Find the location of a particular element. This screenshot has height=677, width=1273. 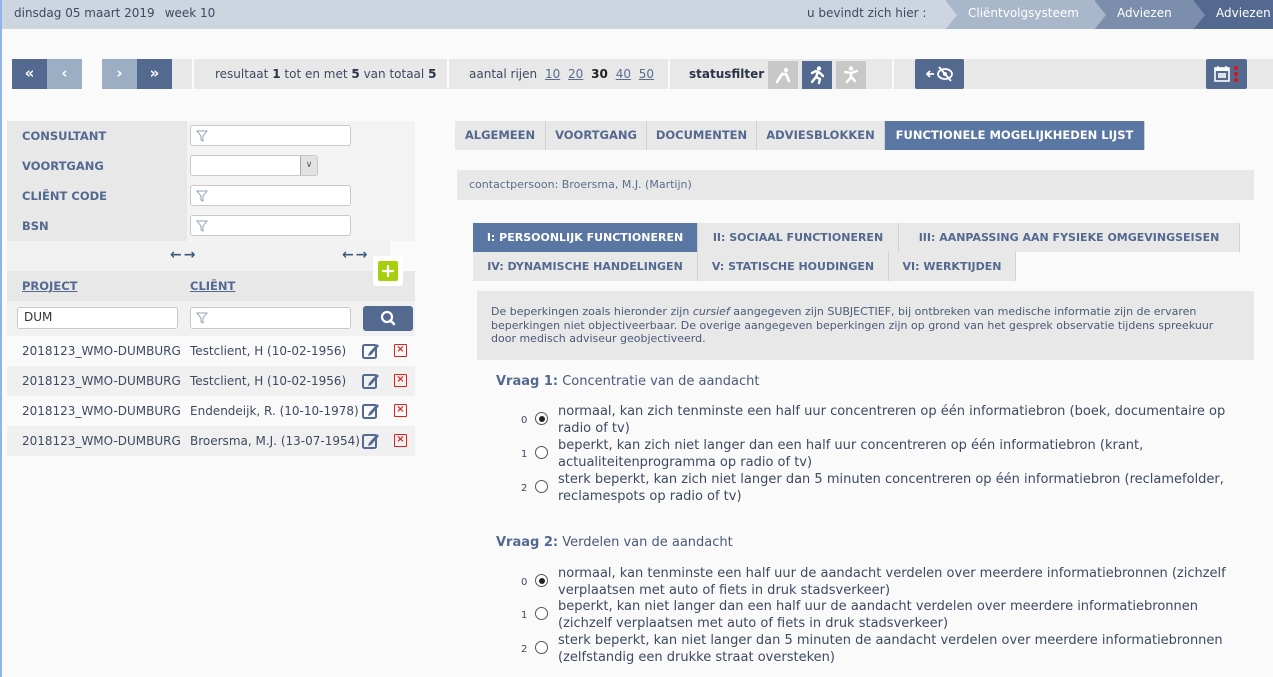

client-code-label: CLIËNT CODE is located at coordinates (97, 196).